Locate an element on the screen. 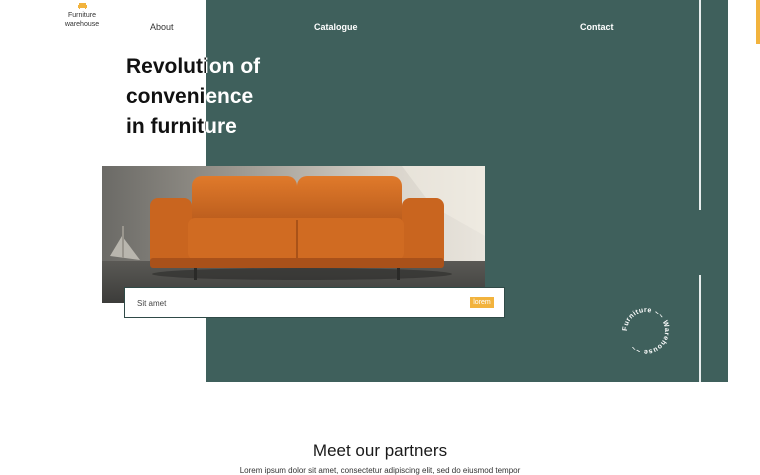 The image size is (760, 475). svg-text: Furniture ~~ Warehouse ~~ is located at coordinates (646, 331).